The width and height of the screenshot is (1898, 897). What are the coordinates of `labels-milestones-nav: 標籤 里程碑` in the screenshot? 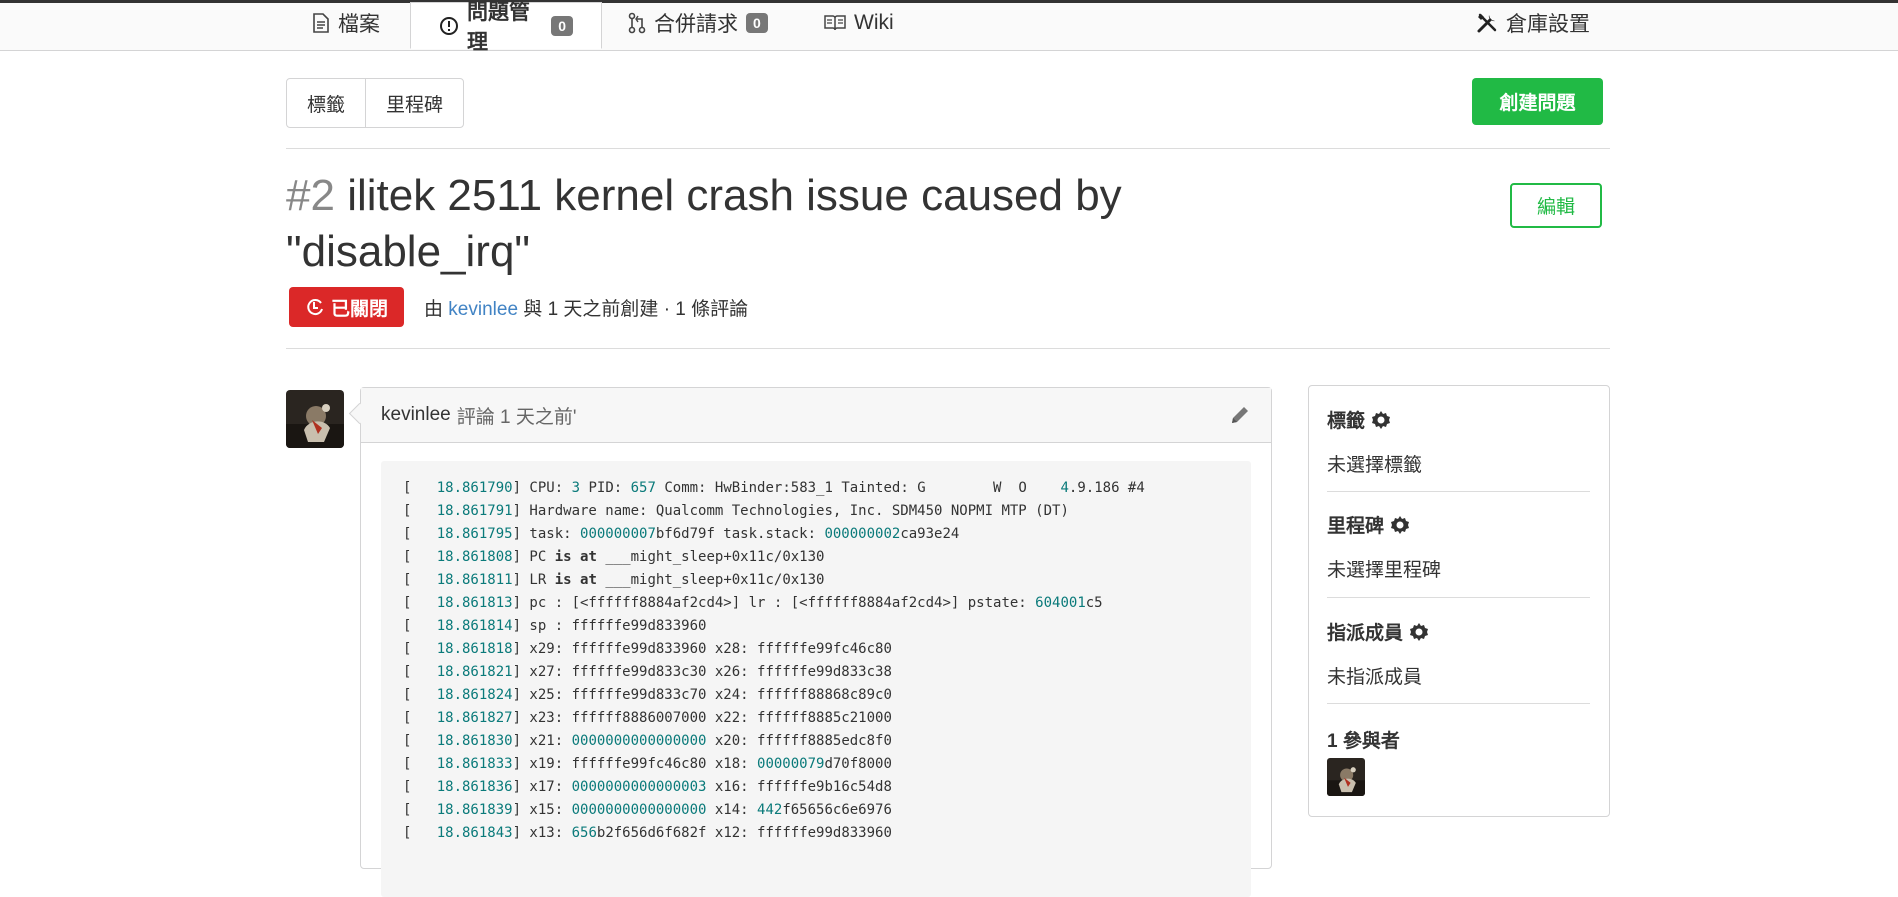 It's located at (375, 103).